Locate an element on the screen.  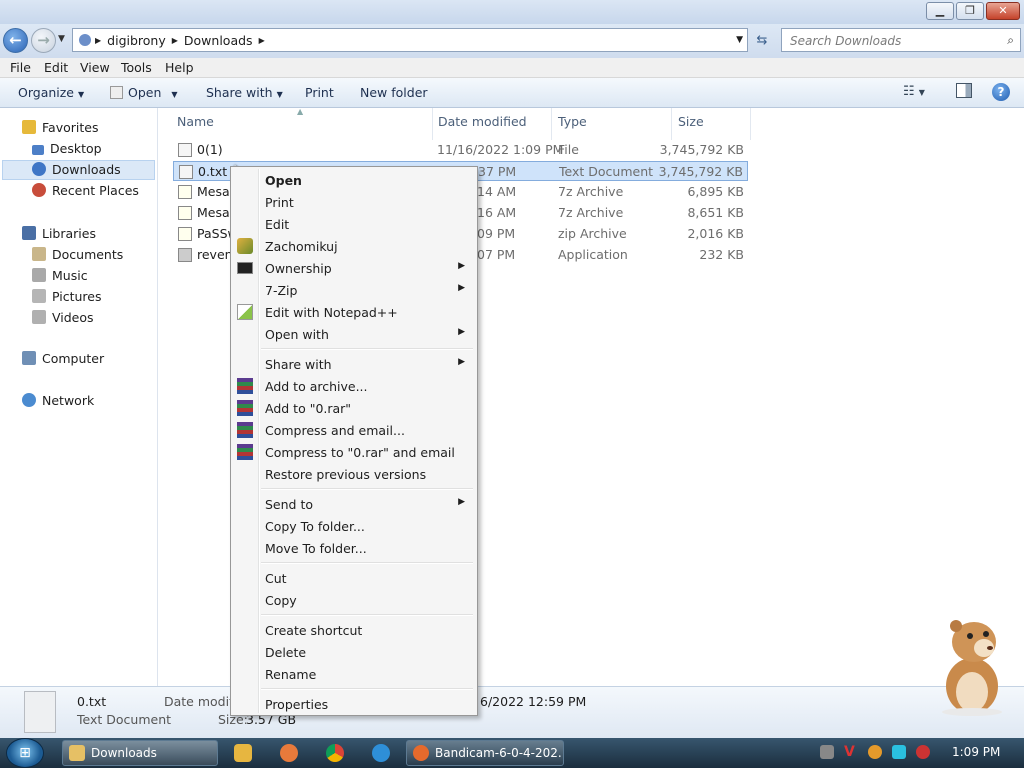
menu-item-7zip: 7-Zip ▶ is located at coordinates (354, 290).